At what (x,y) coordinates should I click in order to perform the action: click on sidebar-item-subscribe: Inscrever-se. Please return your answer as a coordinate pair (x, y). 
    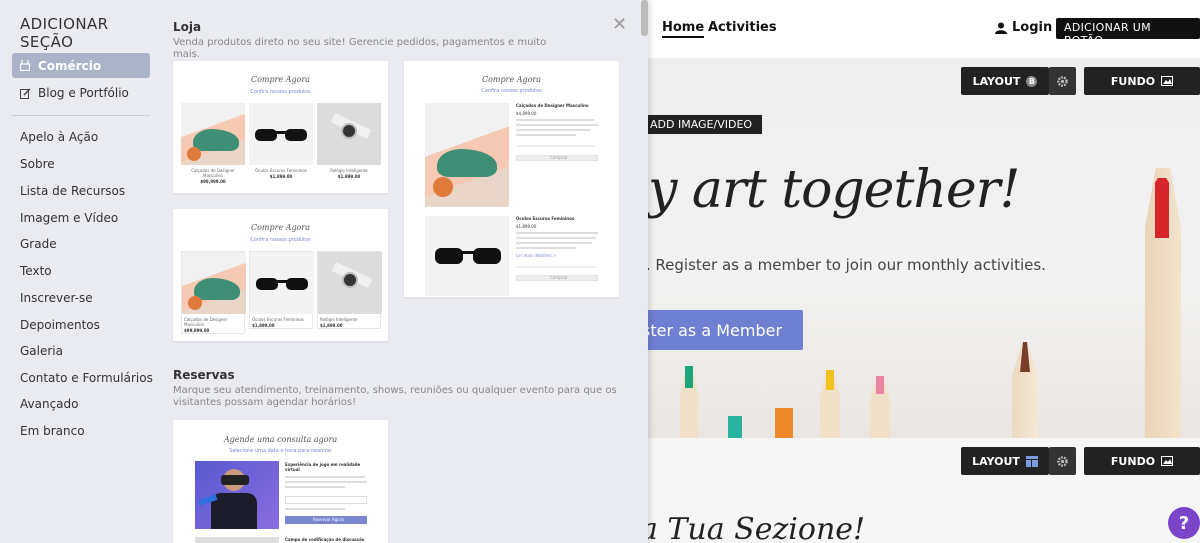
    Looking at the image, I should click on (56, 298).